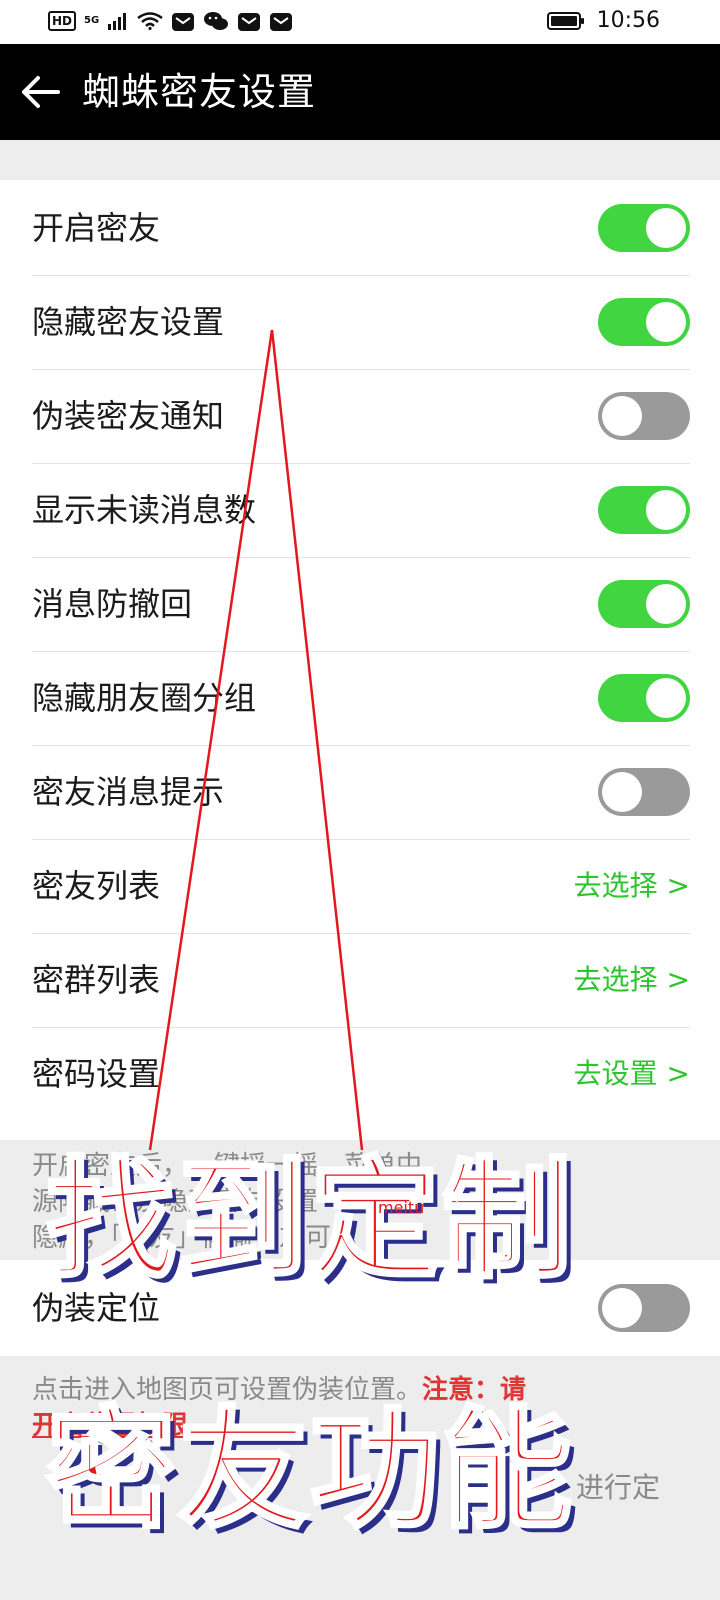 The height and width of the screenshot is (1600, 720). I want to click on arrow-left-icon, so click(41, 92).